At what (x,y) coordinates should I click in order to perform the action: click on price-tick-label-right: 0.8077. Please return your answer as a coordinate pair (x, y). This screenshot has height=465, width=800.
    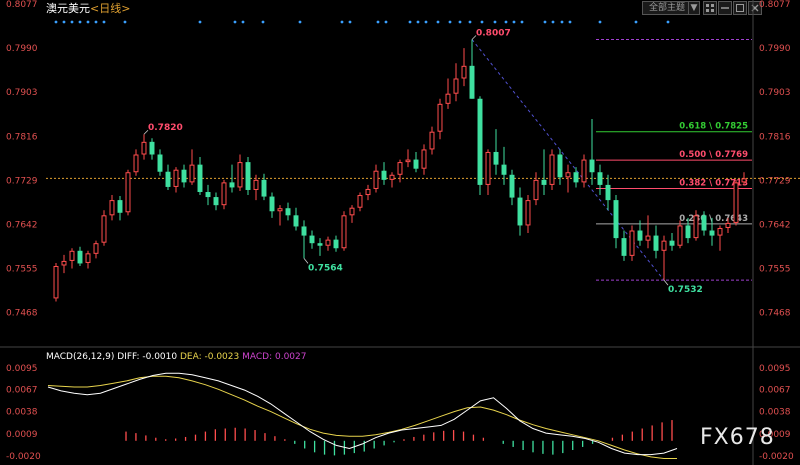
    Looking at the image, I should click on (775, 5).